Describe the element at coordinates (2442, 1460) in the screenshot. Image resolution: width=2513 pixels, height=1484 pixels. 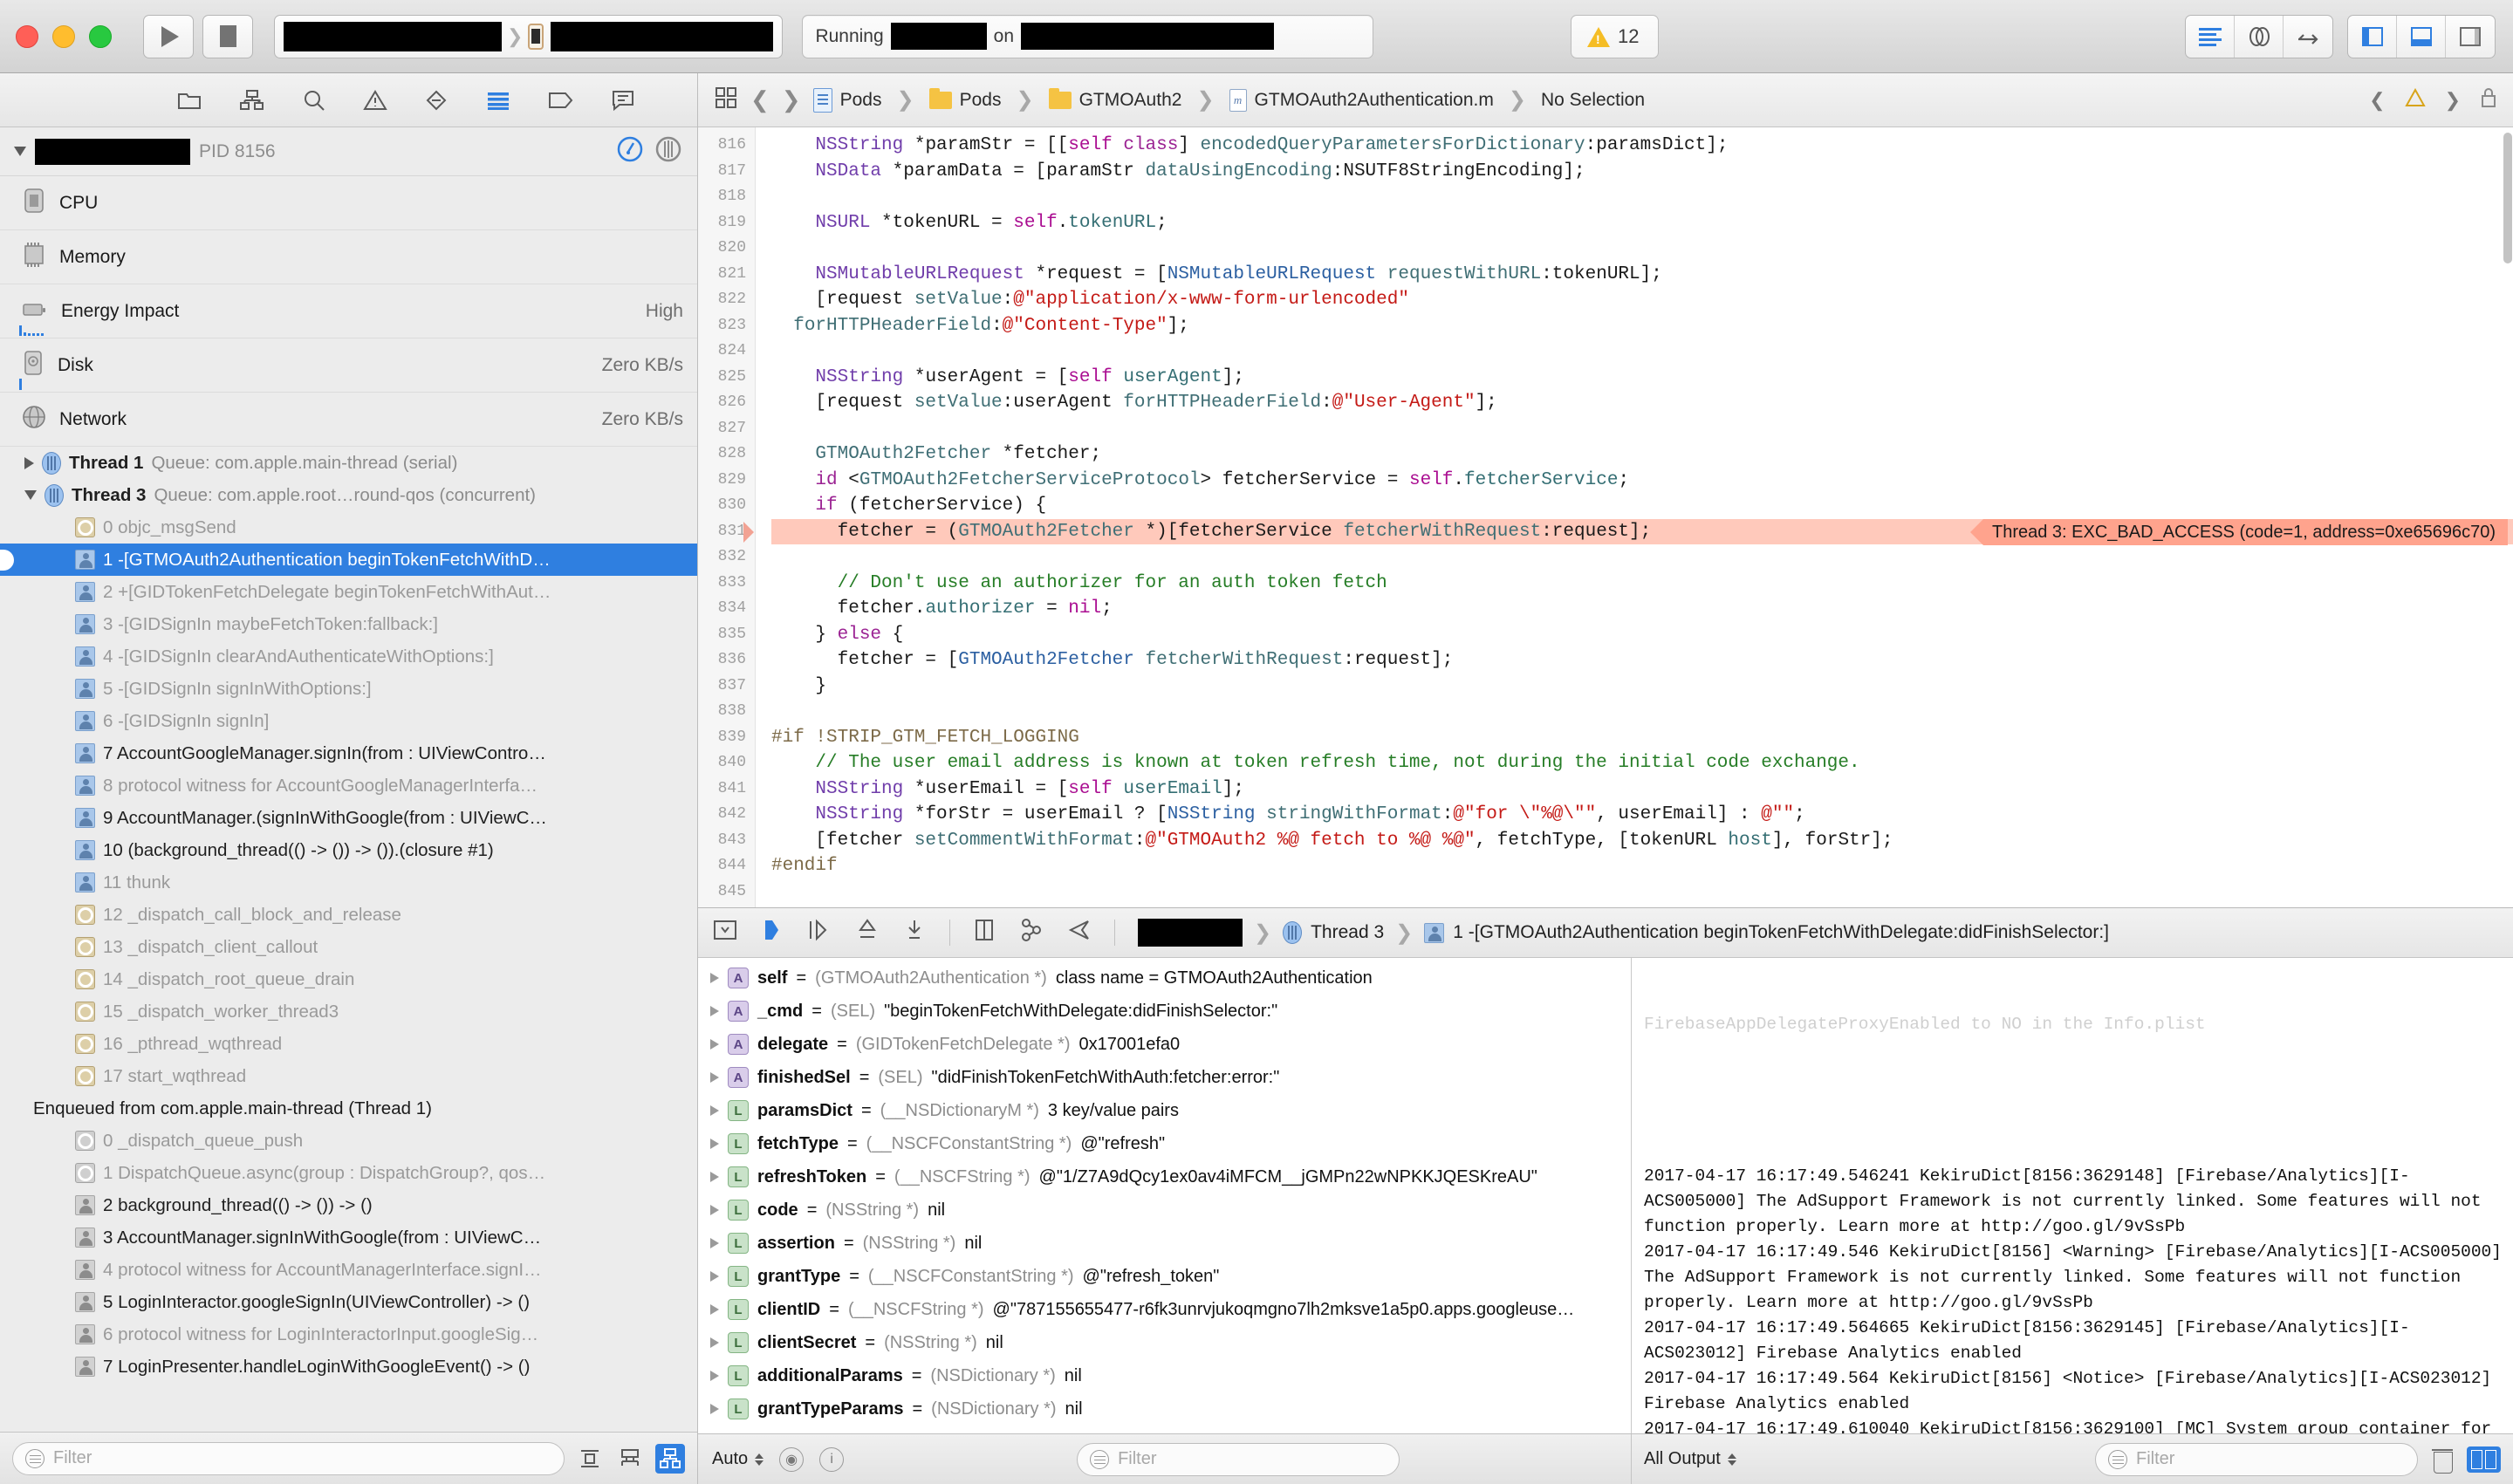
I see `clear-console-icon` at that location.